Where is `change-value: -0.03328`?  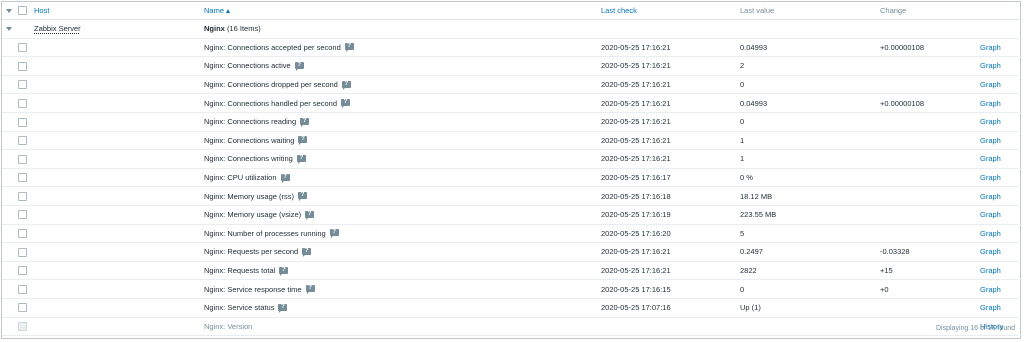 change-value: -0.03328 is located at coordinates (895, 252).